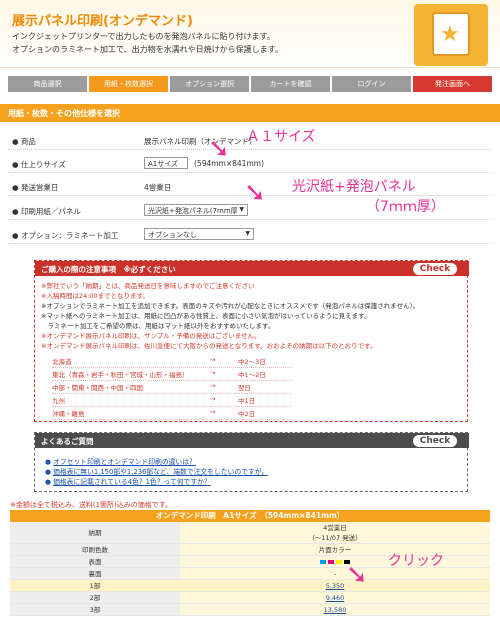  What do you see at coordinates (290, 84) in the screenshot?
I see `step-cart-confirm: カートを確認` at bounding box center [290, 84].